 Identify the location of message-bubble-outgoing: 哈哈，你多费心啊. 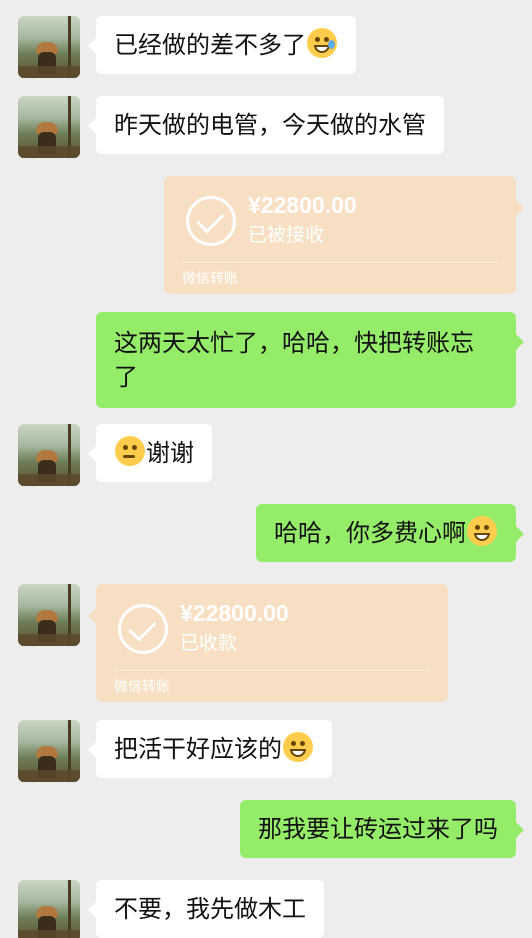
(390, 533).